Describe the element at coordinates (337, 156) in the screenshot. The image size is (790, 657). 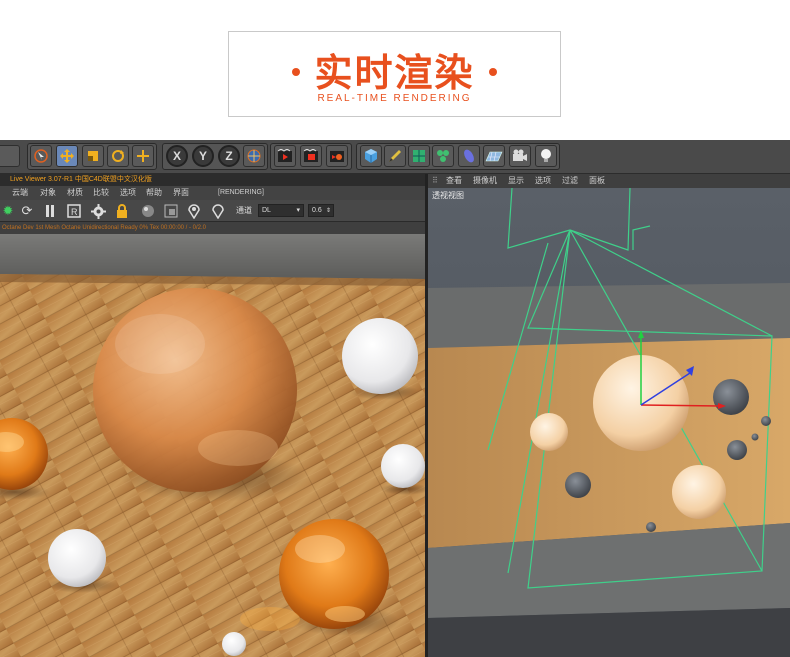
I see `render-settings-icon` at that location.